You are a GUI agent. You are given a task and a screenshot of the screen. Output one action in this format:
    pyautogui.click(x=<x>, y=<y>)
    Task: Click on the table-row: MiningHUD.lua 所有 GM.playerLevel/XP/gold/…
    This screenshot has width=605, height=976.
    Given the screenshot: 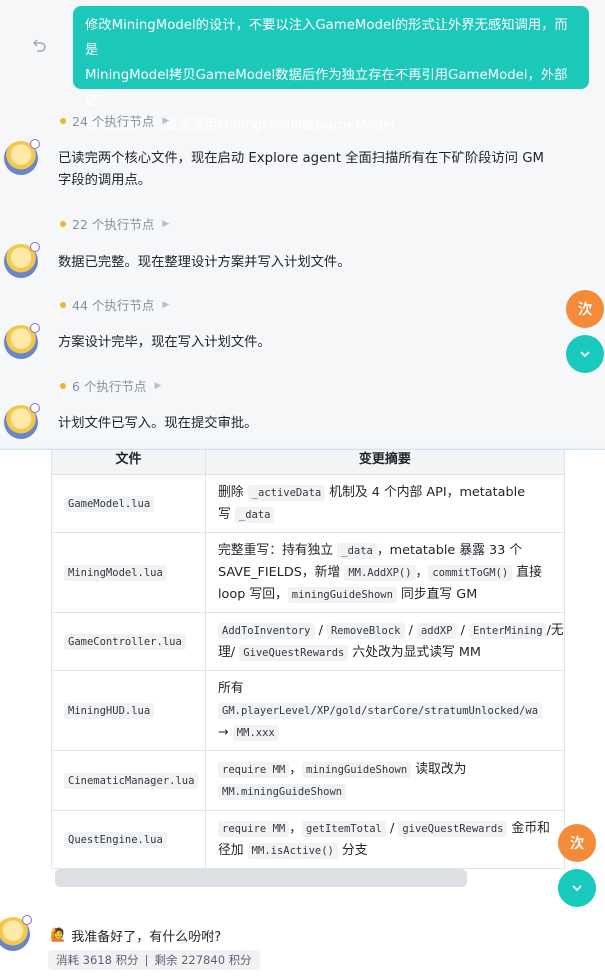 What is the action you would take?
    pyautogui.click(x=308, y=710)
    